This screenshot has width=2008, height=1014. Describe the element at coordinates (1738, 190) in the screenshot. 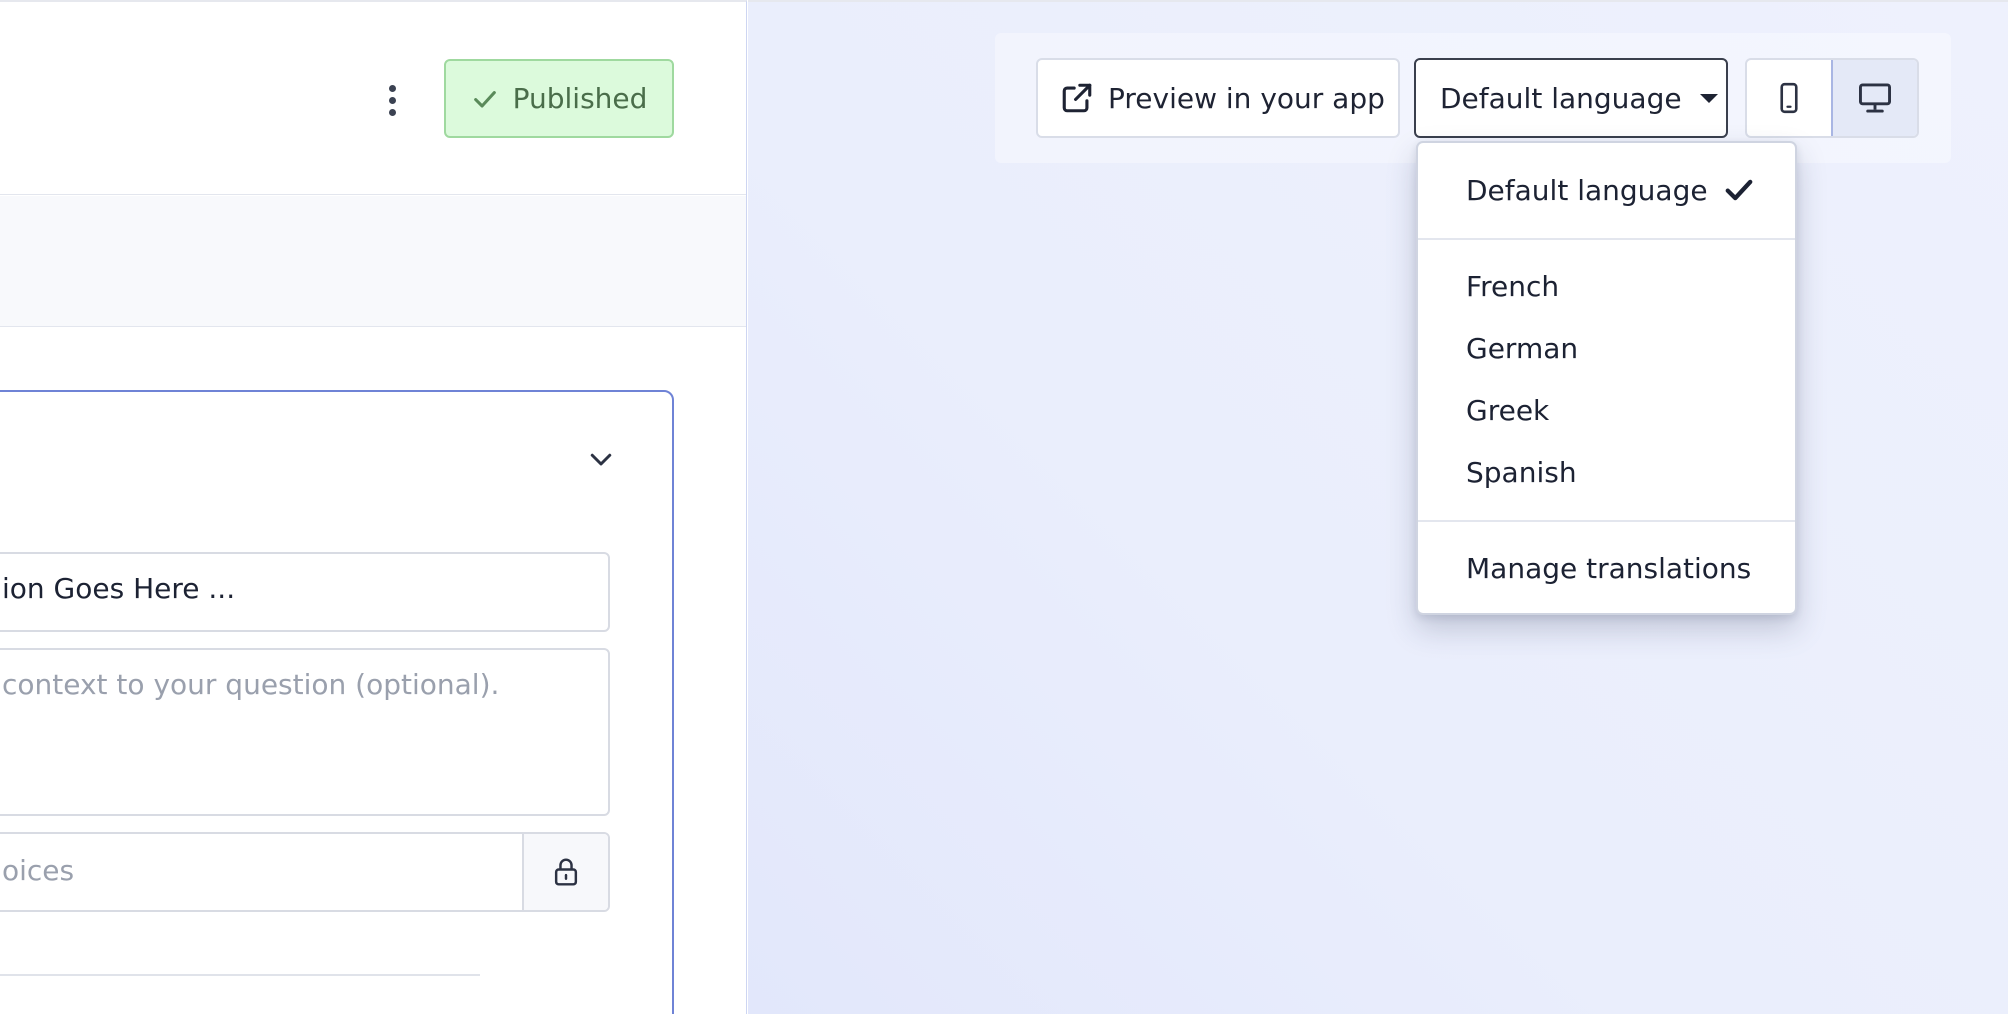

I see `checkmark-icon` at that location.